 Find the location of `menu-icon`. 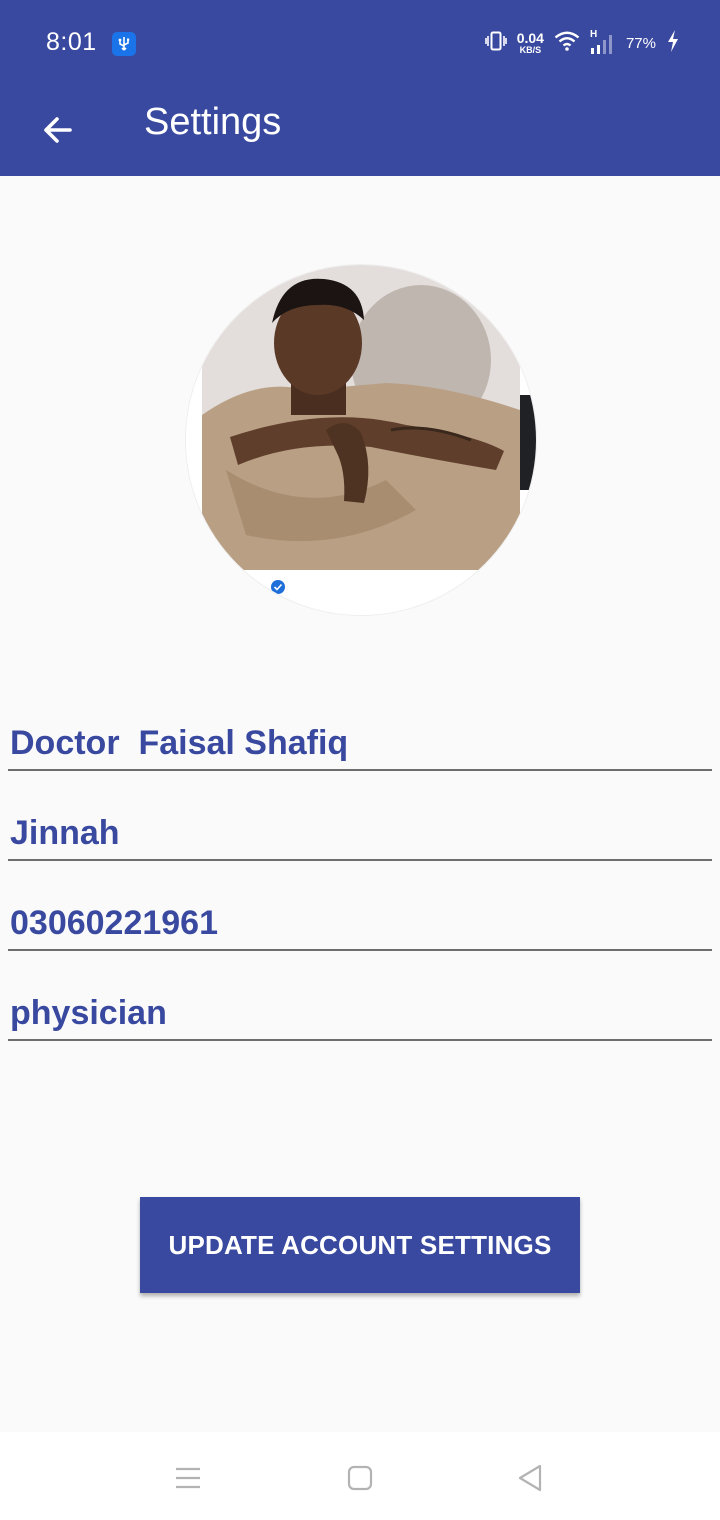

menu-icon is located at coordinates (188, 1478).